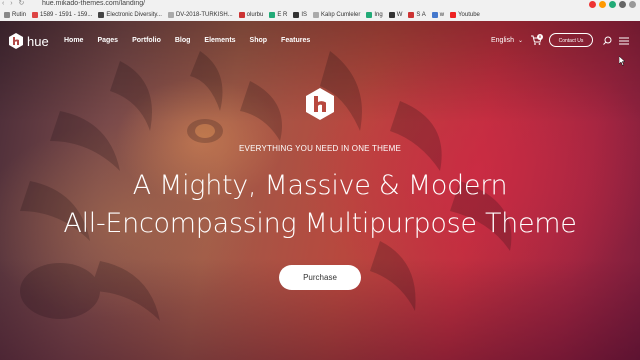 This screenshot has height=360, width=640. I want to click on hero-headline-line1: A Mighty, Massive & Modern, so click(320, 185).